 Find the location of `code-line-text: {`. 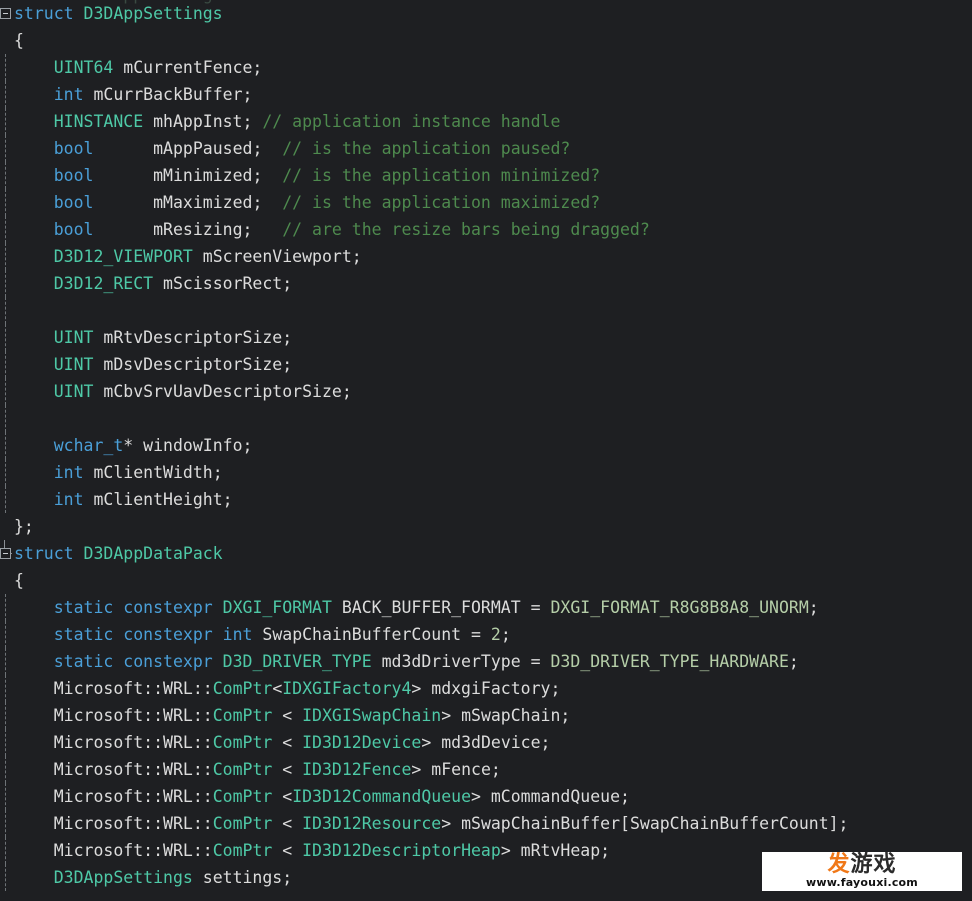

code-line-text: { is located at coordinates (12, 580).